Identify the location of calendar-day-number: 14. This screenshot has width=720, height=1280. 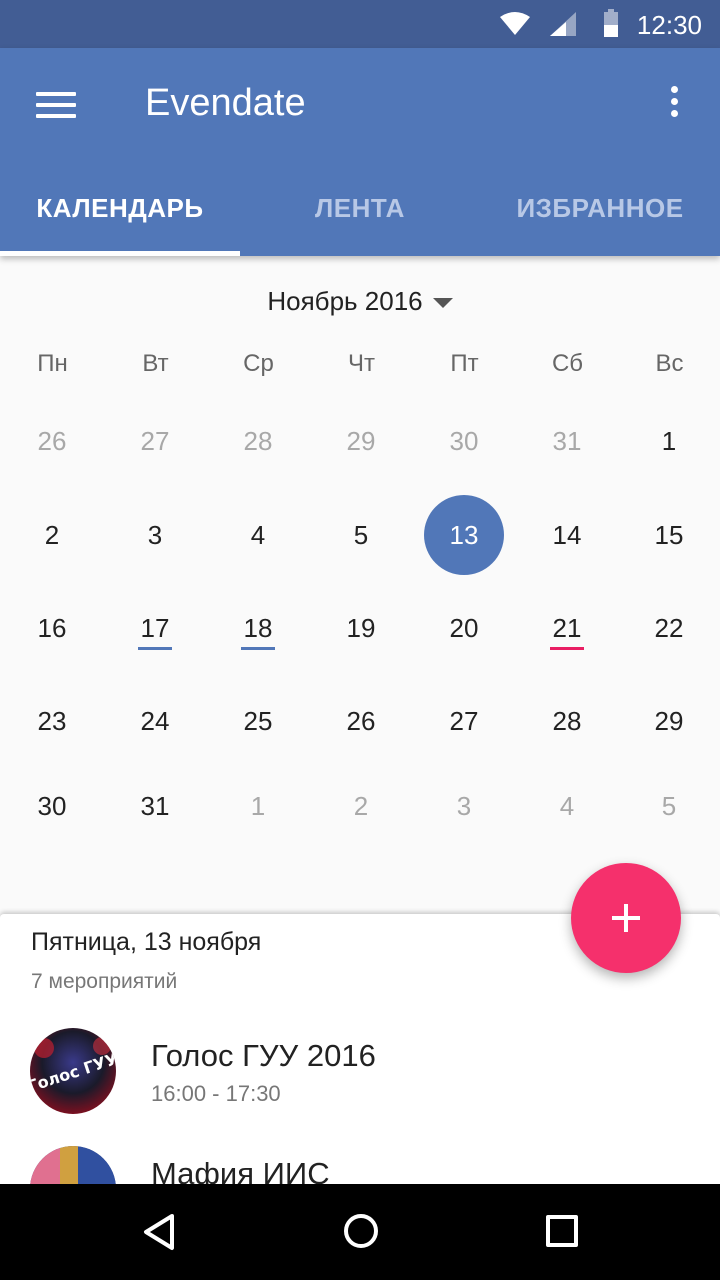
(567, 535).